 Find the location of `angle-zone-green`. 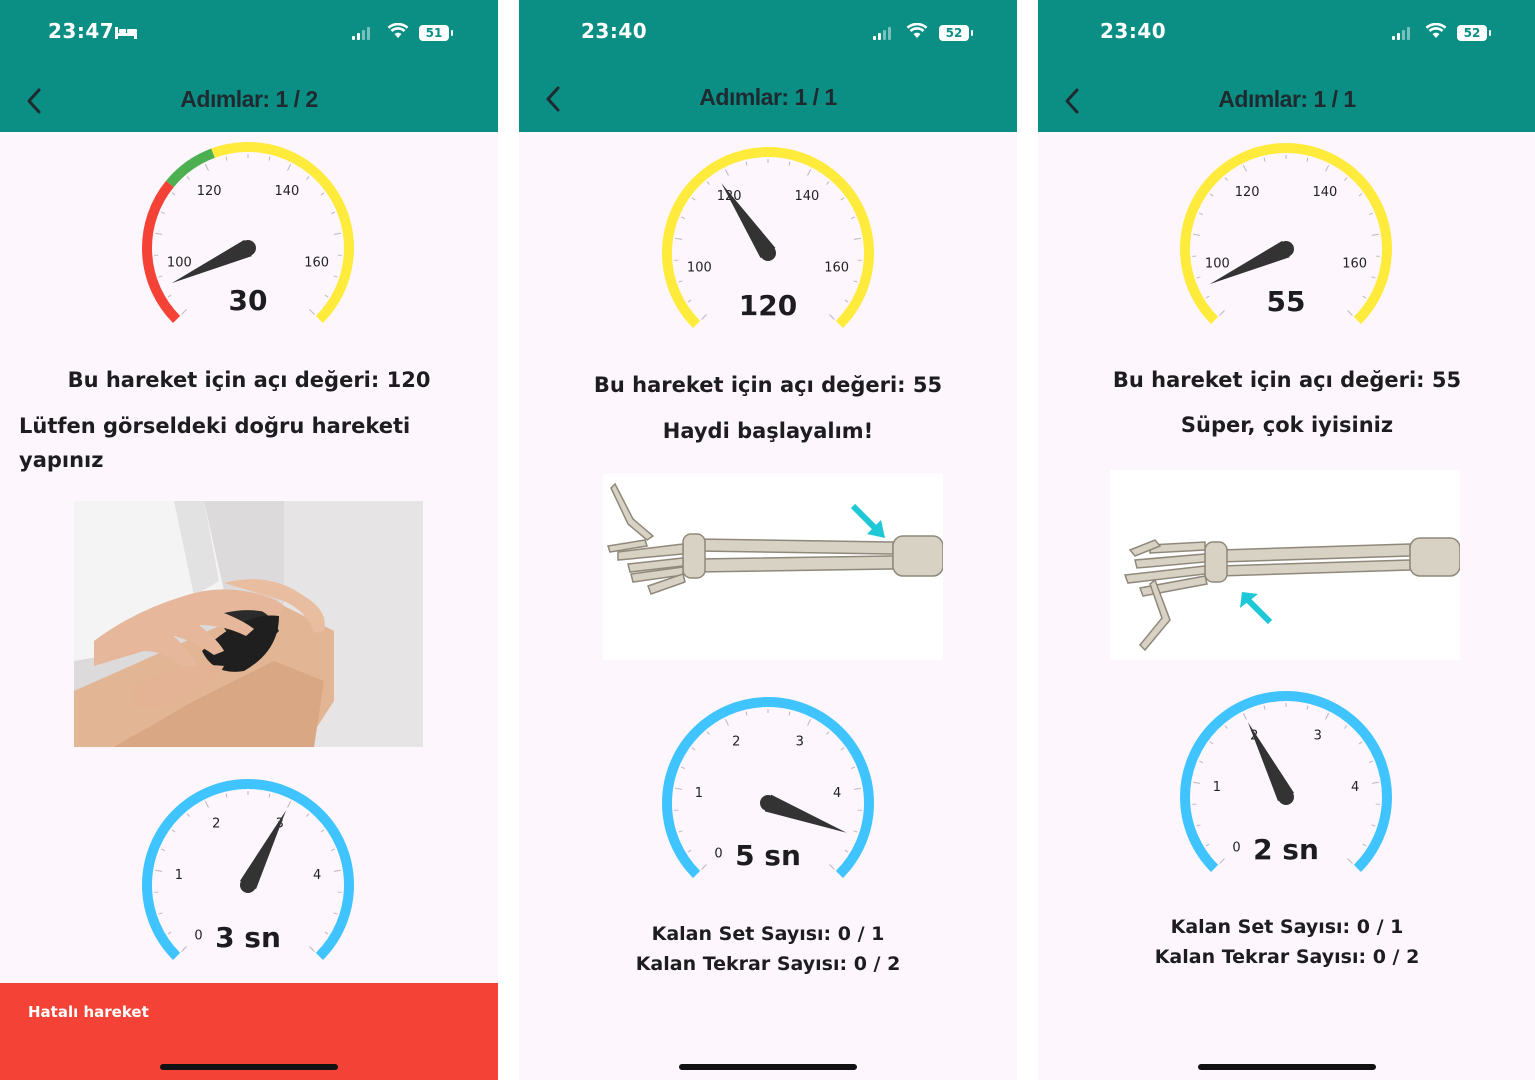

angle-zone-green is located at coordinates (190, 168).